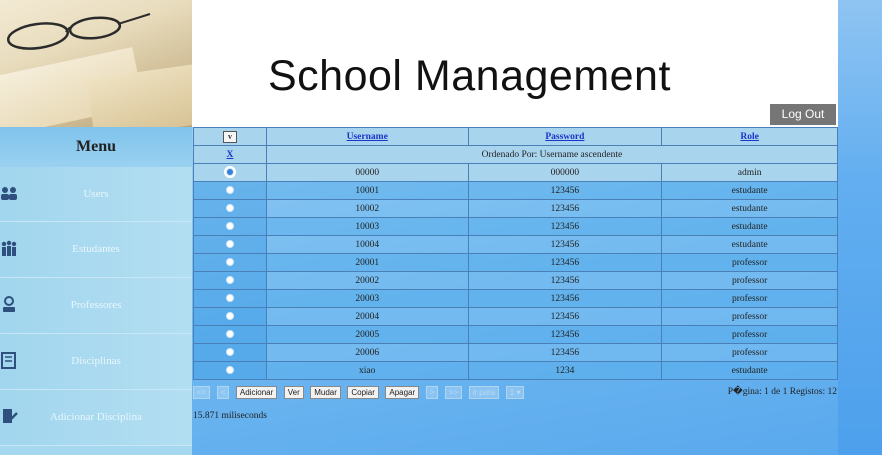 This screenshot has height=455, width=882. I want to click on table-row: 10001 123456 estudante, so click(515, 190).